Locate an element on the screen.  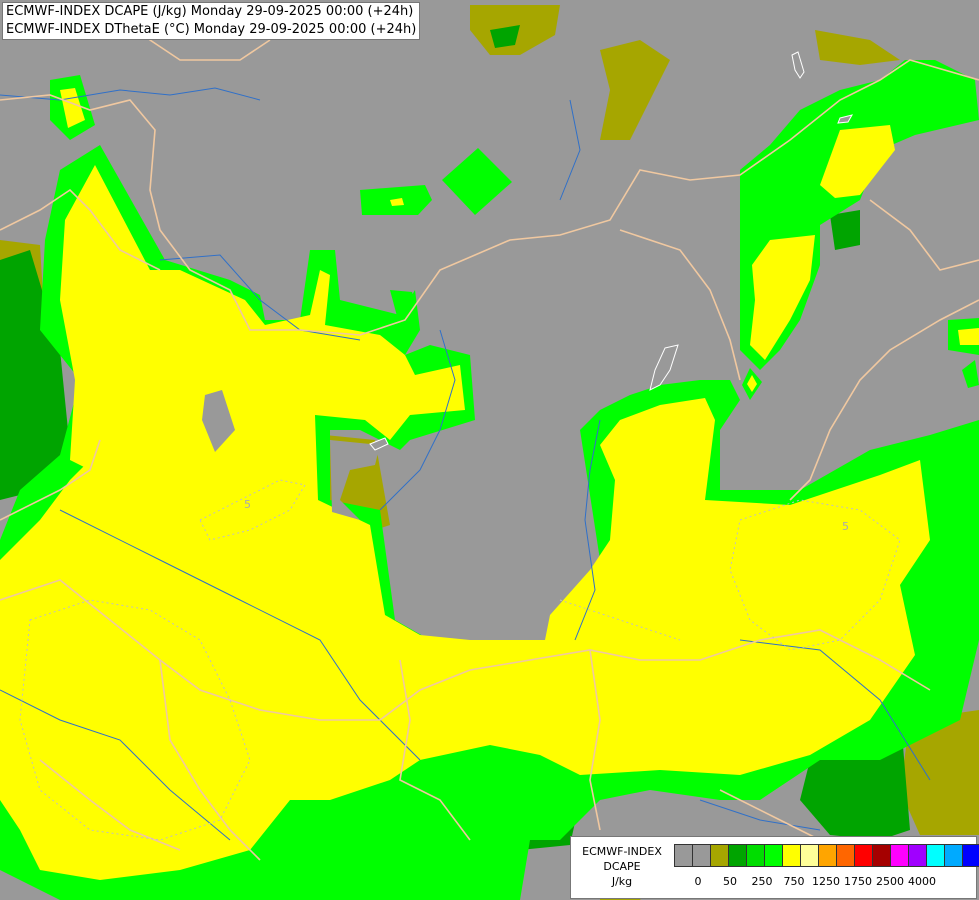
legend-tick-label: 1250 is located at coordinates (826, 881).